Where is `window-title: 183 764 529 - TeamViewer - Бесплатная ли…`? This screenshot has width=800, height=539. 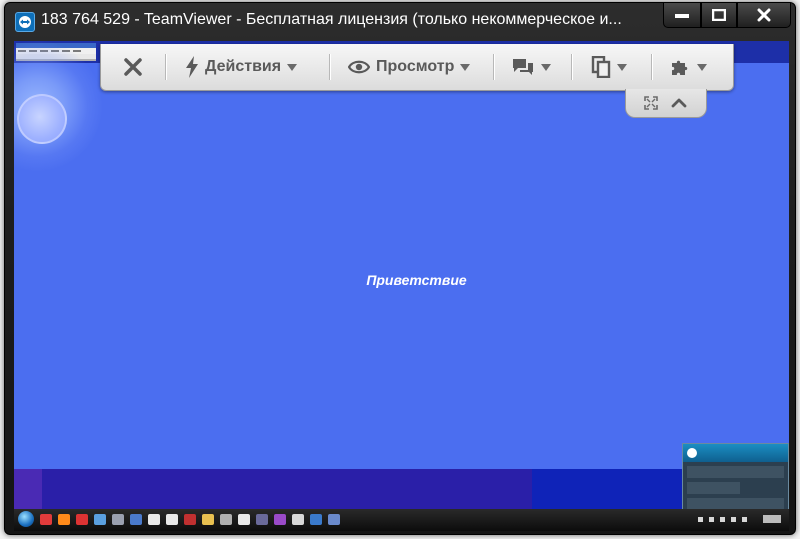
window-title: 183 764 529 - TeamViewer - Бесплатная ли… is located at coordinates (331, 19).